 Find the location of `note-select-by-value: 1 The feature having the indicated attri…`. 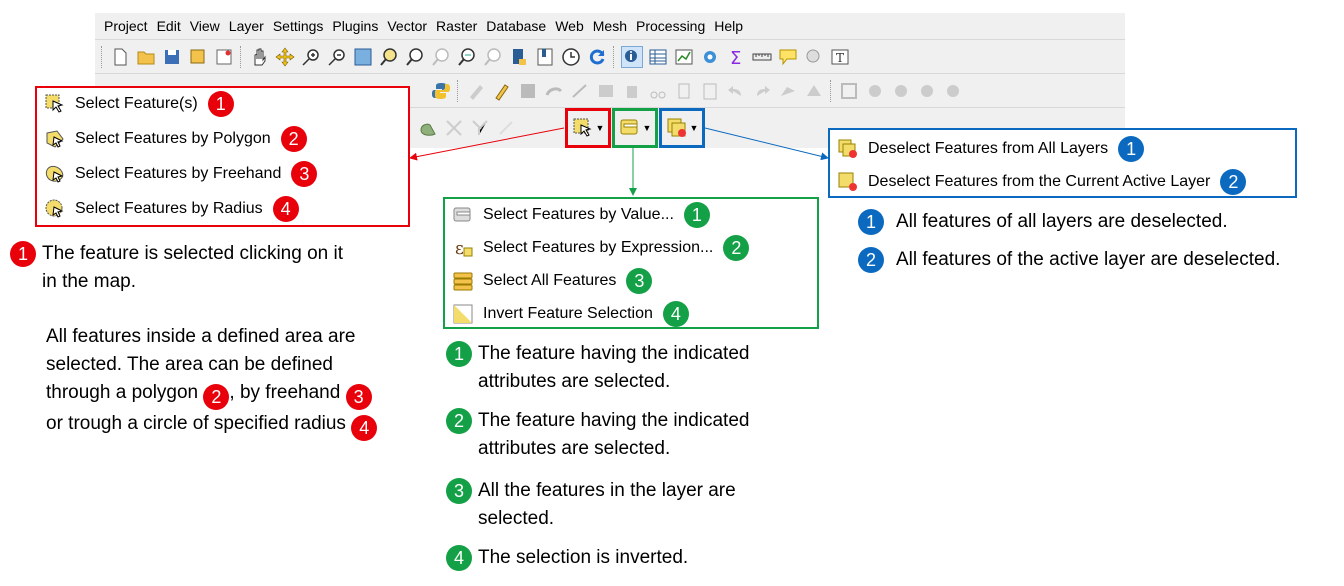

note-select-by-value: 1 The feature having the indicated attri… is located at coordinates (597, 368).